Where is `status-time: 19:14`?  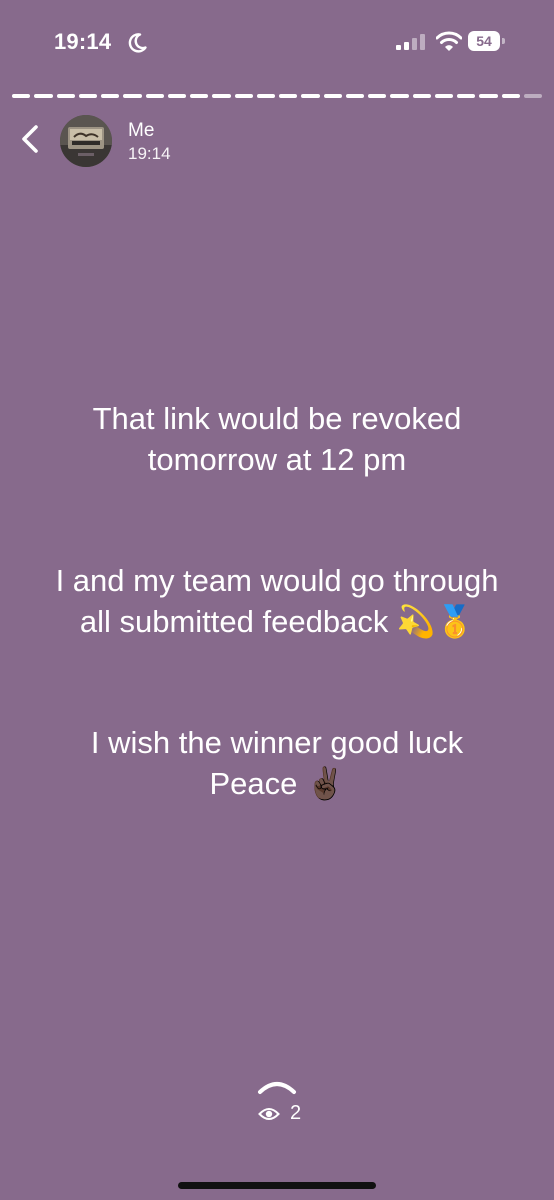
status-time: 19:14 is located at coordinates (83, 41).